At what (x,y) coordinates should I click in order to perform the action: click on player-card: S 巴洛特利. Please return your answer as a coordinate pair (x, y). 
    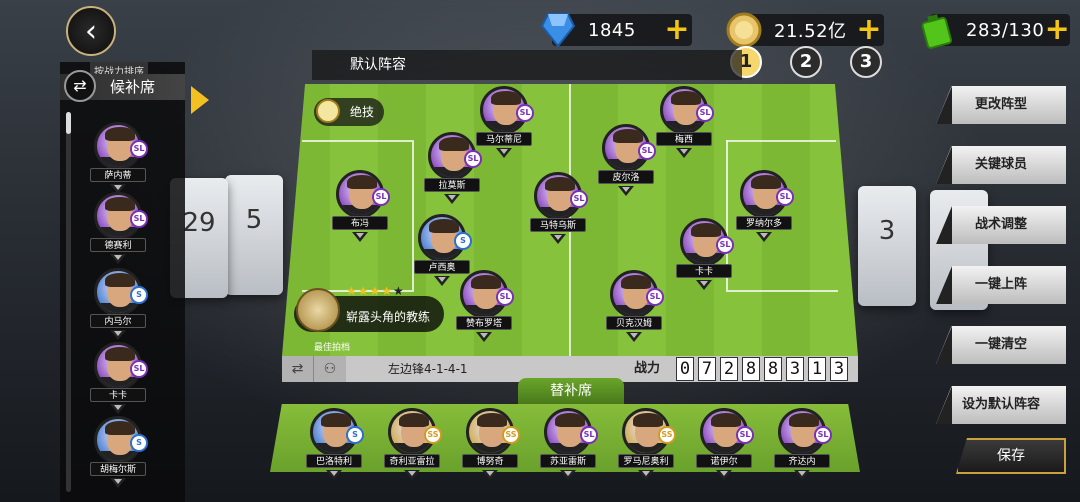
    Looking at the image, I should click on (335, 447).